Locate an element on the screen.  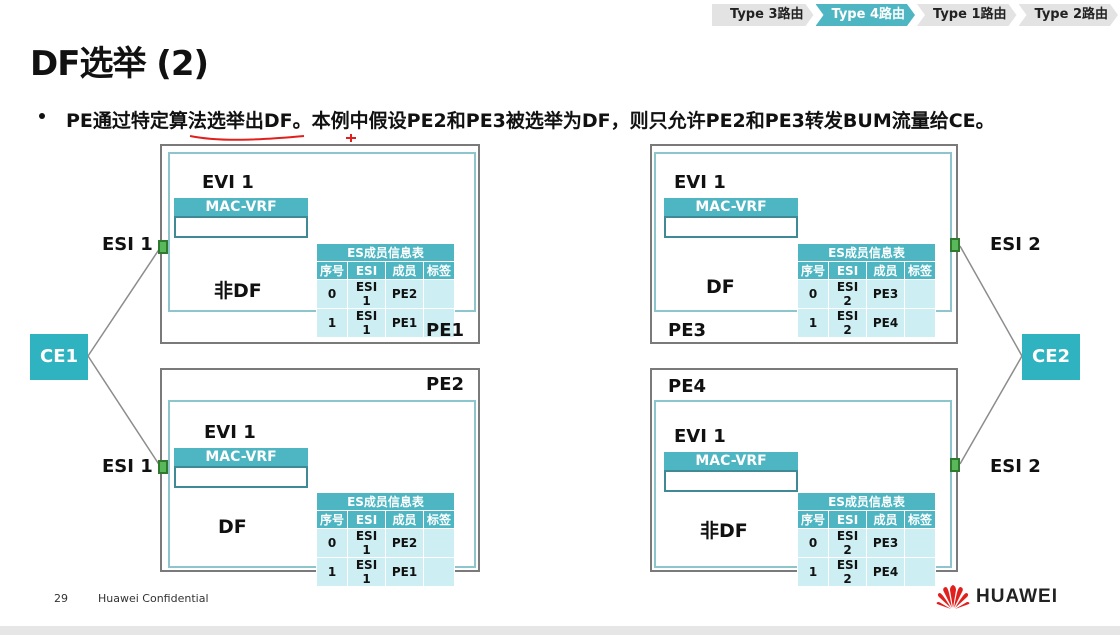
link-ce1-pe2 is located at coordinates (124, 411).